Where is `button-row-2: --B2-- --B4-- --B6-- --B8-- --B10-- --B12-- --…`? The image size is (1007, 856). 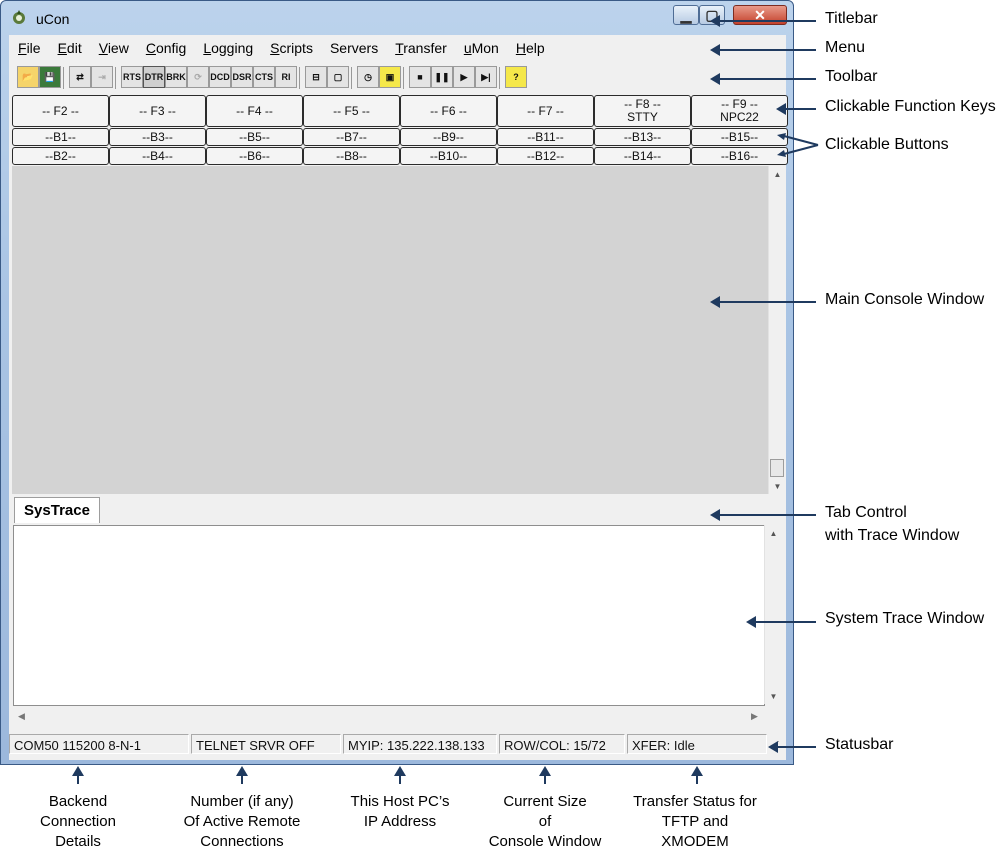 button-row-2: --B2-- --B4-- --B6-- --B8-- --B10-- --B12-- --… is located at coordinates (400, 156).